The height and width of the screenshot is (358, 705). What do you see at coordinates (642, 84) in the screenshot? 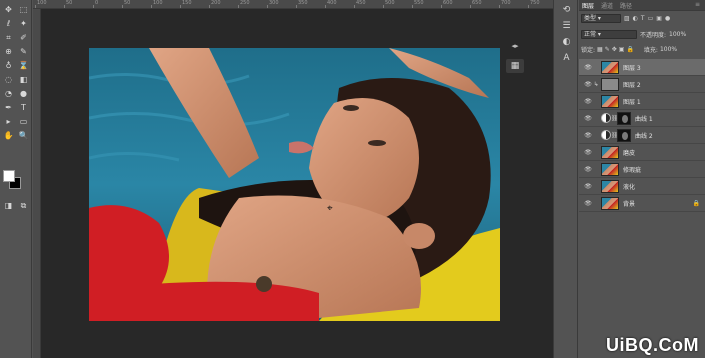
I see `layer-row: 👁 ↳ 图层 2` at bounding box center [642, 84].